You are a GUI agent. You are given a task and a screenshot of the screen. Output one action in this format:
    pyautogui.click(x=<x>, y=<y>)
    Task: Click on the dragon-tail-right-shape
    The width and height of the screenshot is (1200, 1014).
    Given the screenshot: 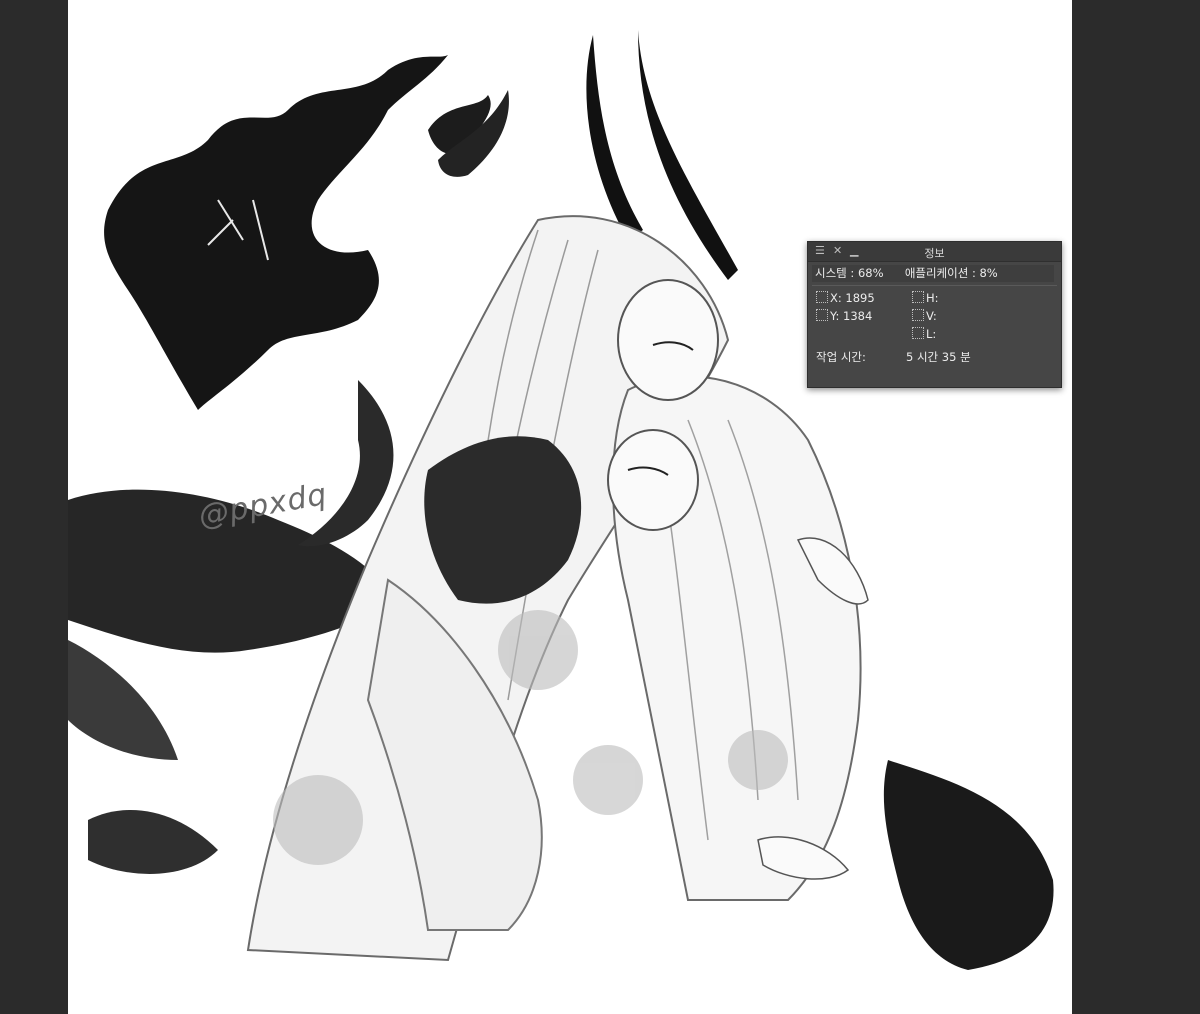 What is the action you would take?
    pyautogui.click(x=968, y=865)
    